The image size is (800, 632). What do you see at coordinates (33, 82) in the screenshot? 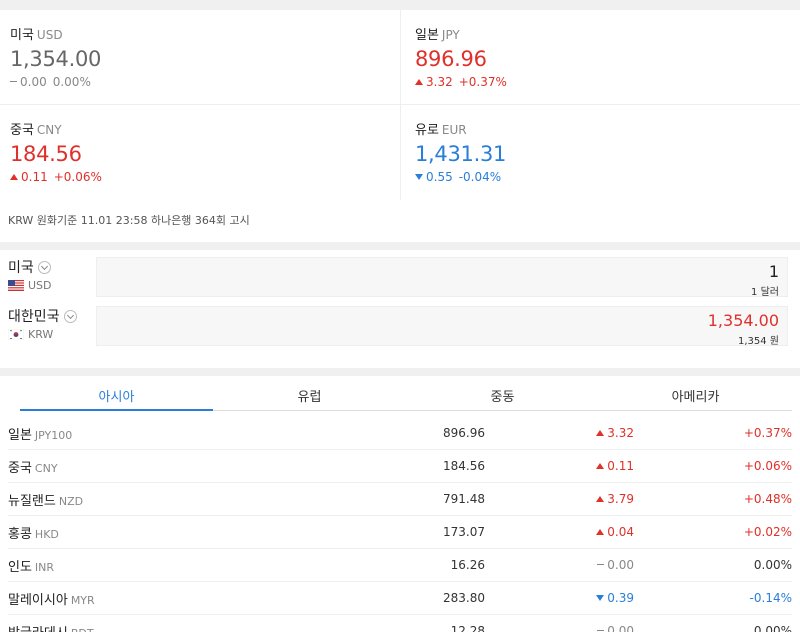
I see `rate-change-amount: 0.00` at bounding box center [33, 82].